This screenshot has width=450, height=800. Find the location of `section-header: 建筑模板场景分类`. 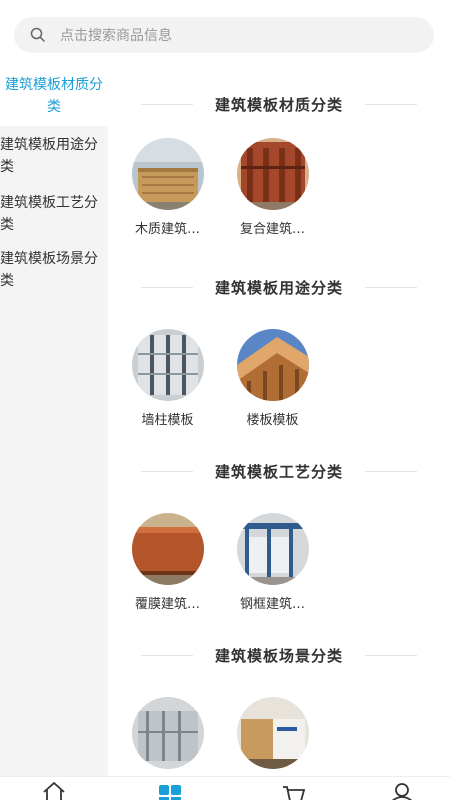

section-header: 建筑模板场景分类 is located at coordinates (279, 655).